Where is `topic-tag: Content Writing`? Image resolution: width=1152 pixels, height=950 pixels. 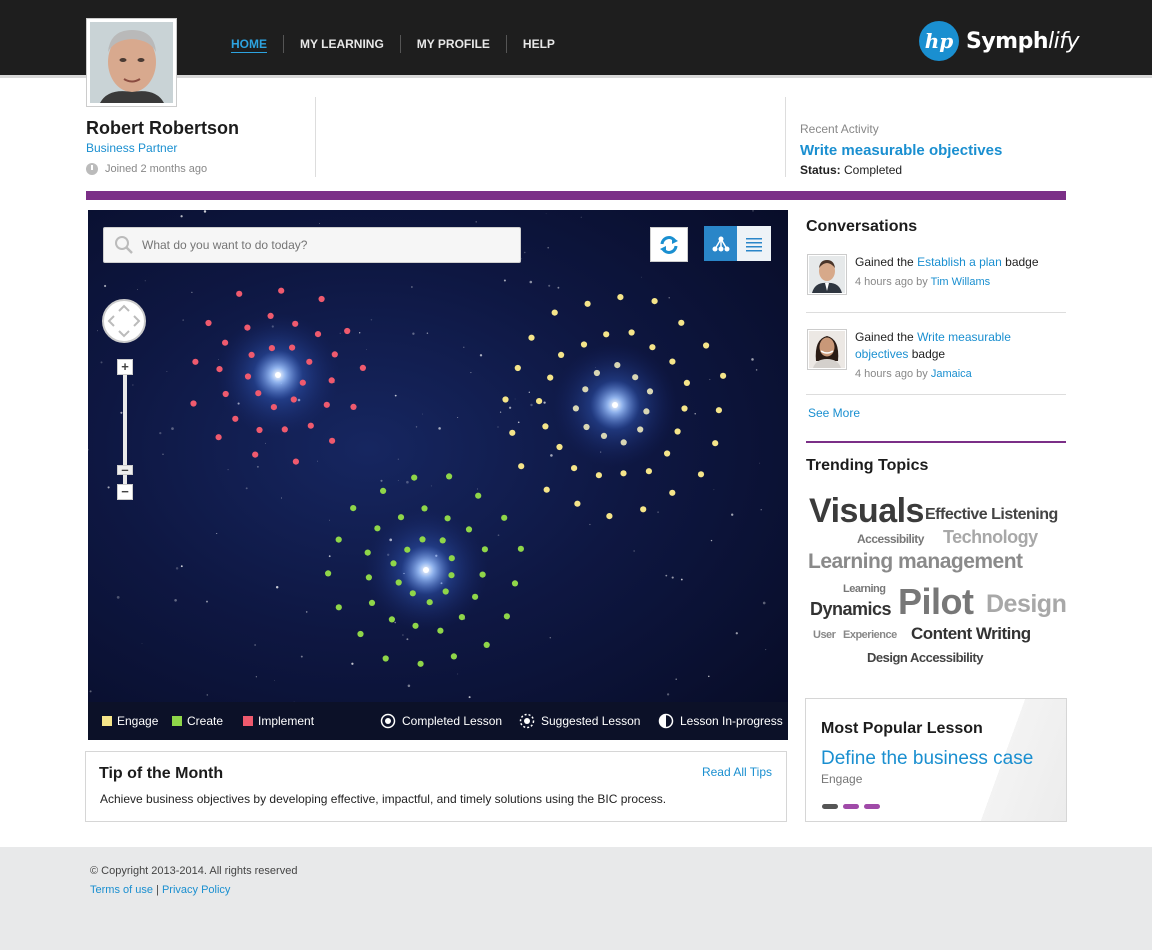 topic-tag: Content Writing is located at coordinates (971, 634).